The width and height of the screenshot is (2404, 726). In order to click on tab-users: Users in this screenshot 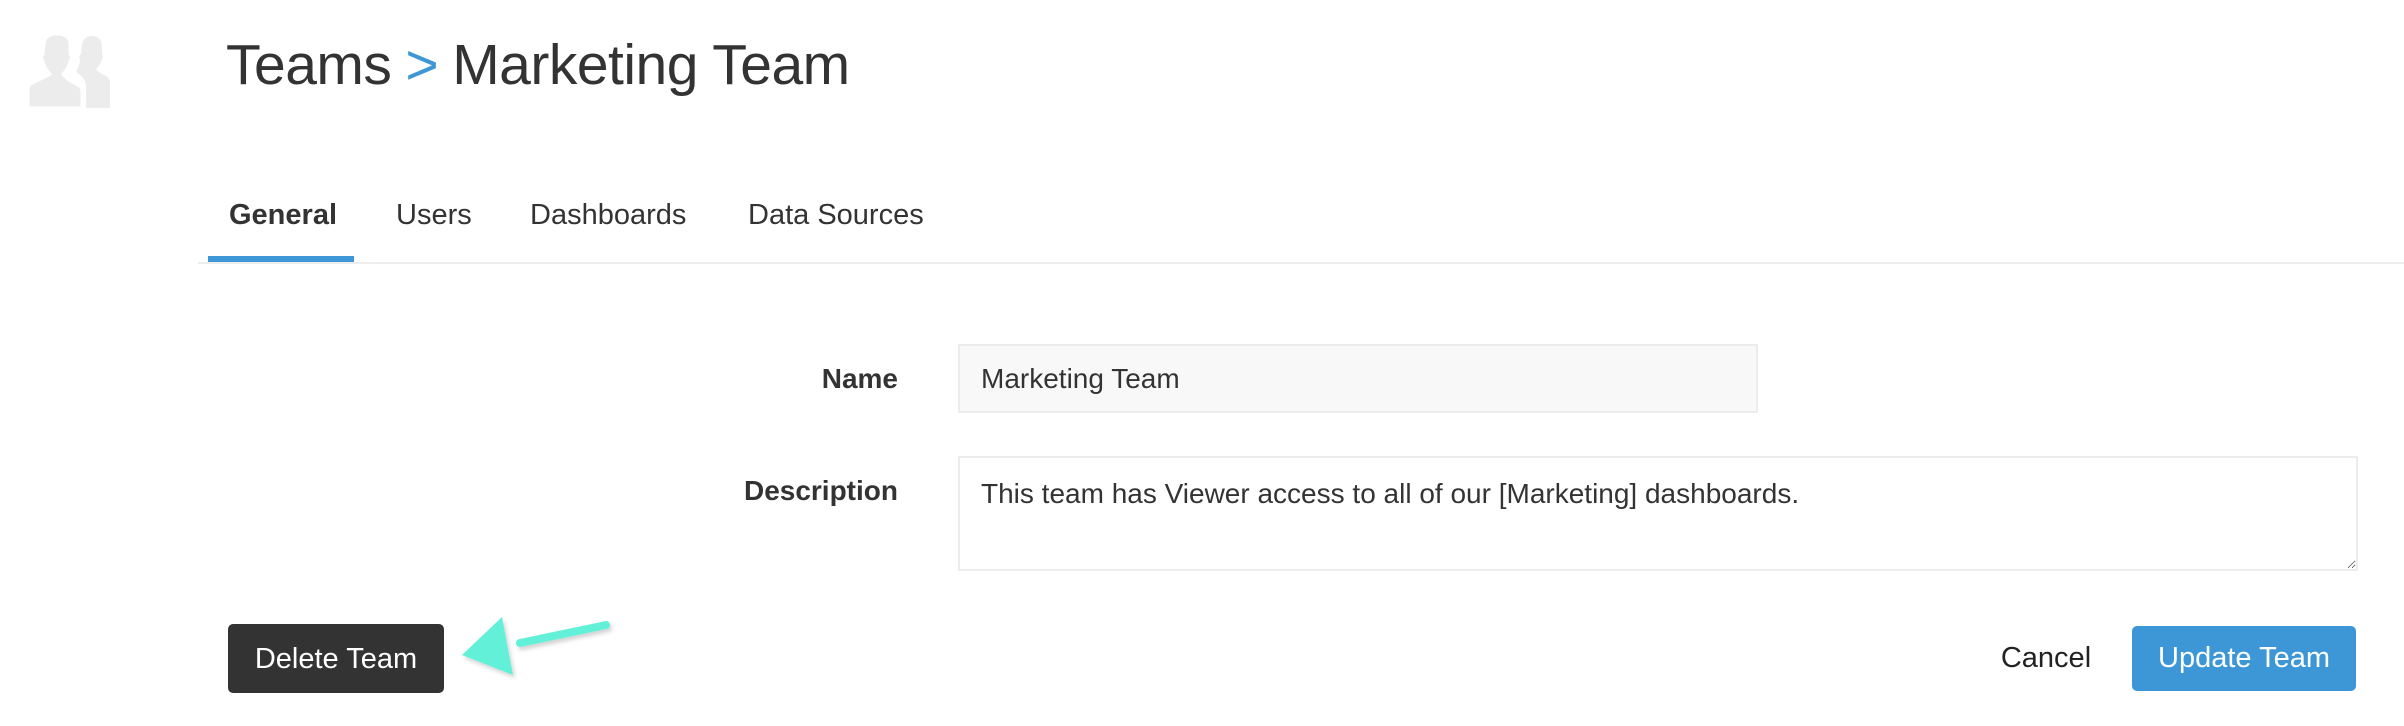, I will do `click(434, 228)`.